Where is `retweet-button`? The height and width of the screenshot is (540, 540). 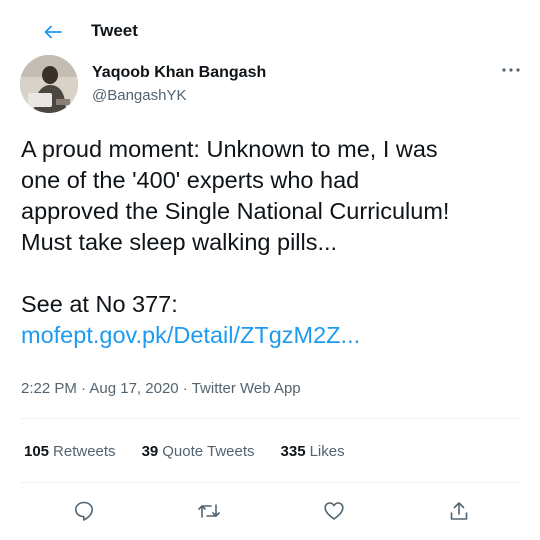 retweet-button is located at coordinates (209, 511).